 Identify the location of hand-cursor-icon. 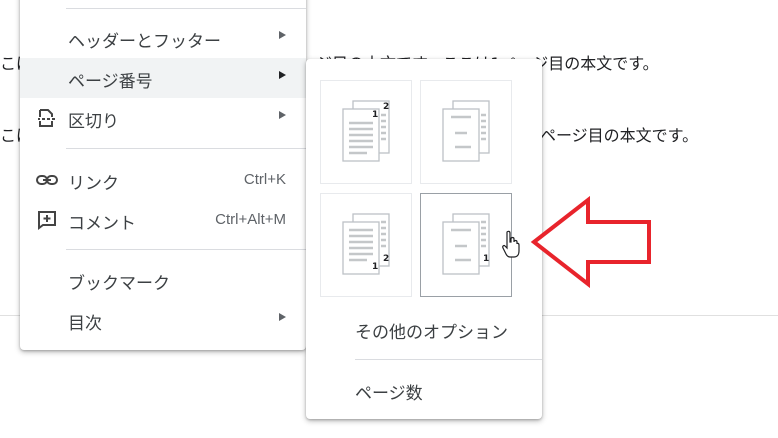
(511, 246).